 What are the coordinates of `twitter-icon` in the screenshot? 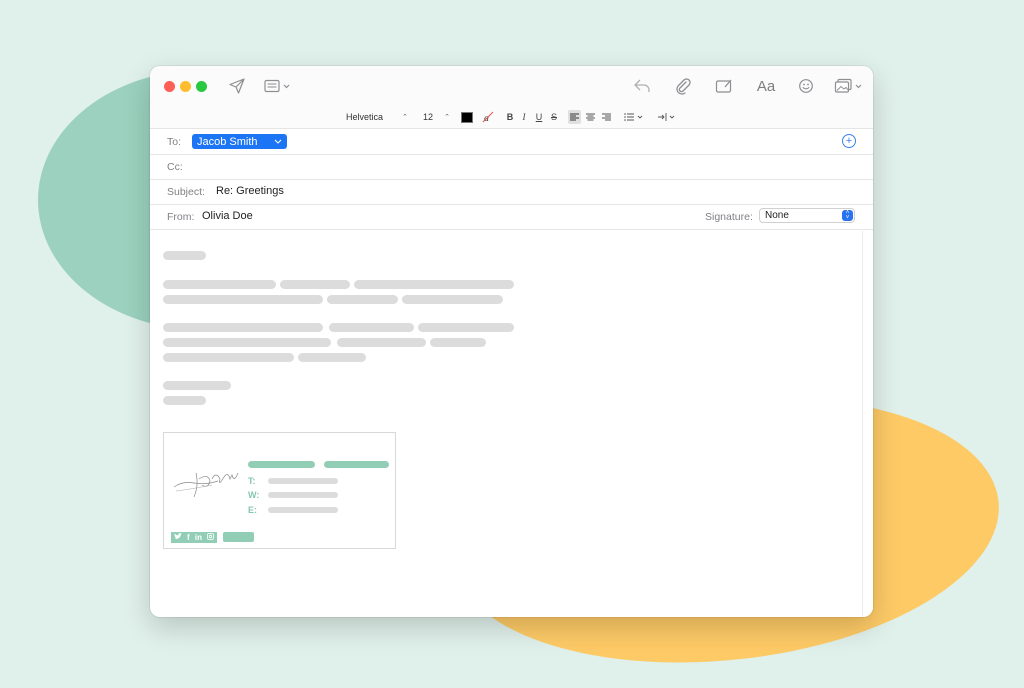 It's located at (177, 537).